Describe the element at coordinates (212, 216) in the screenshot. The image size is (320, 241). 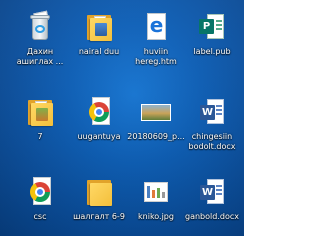
I see `ganbold-docx-label: ganbold.docx` at that location.